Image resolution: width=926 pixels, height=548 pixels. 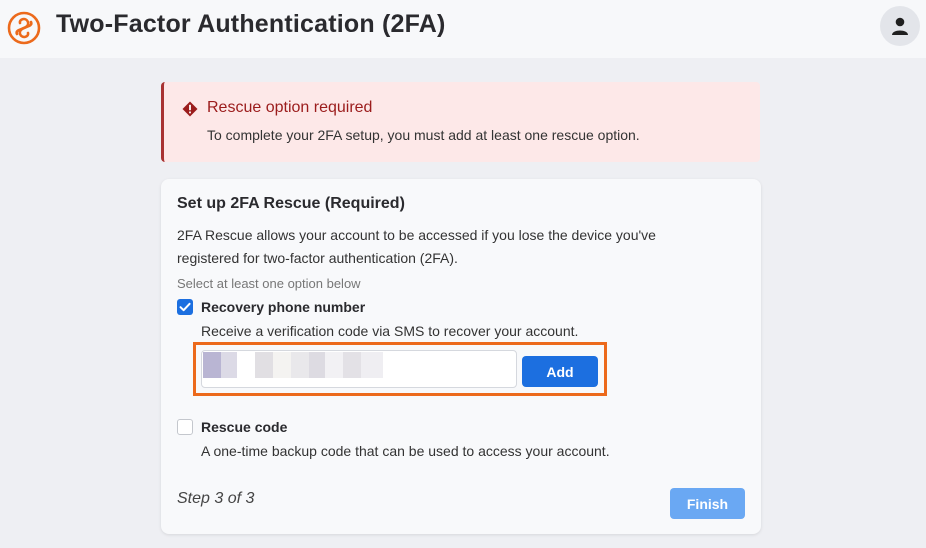 I want to click on user-icon, so click(x=900, y=26).